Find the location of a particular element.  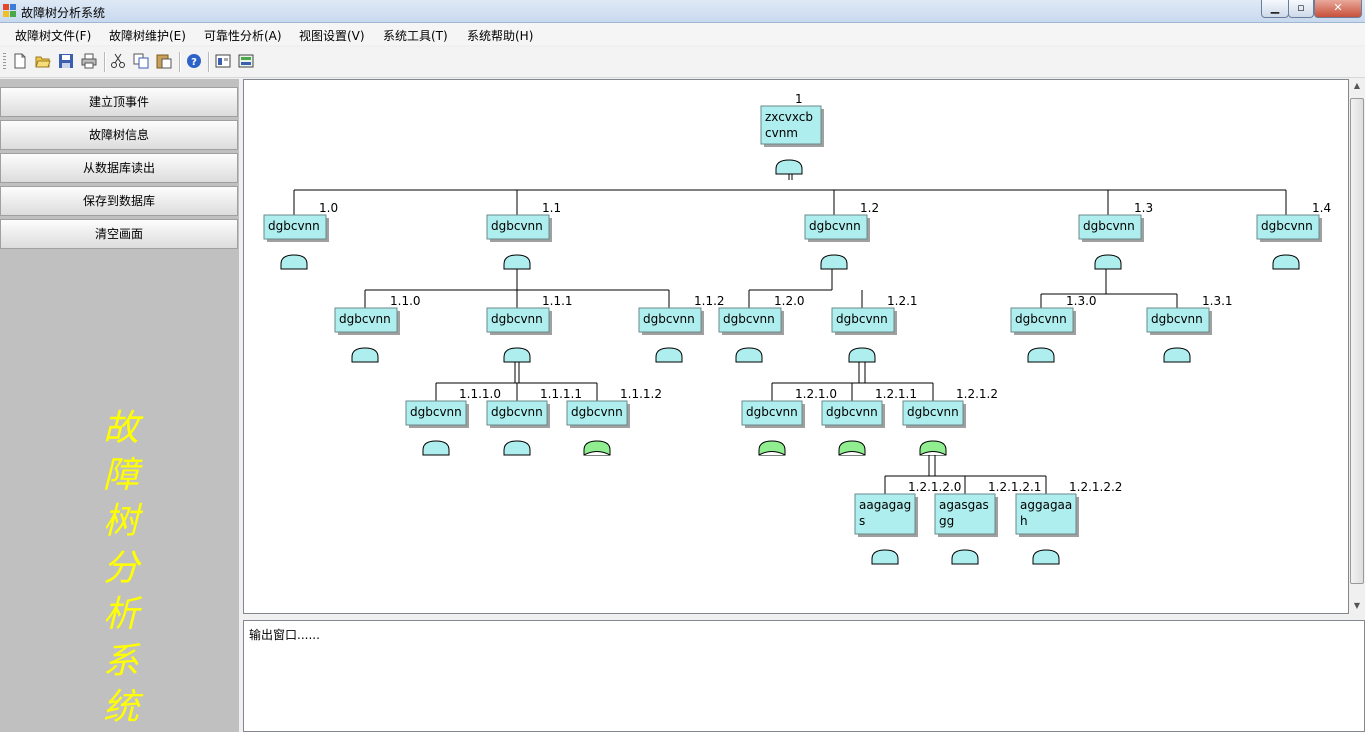

scroll-down-arrow: ▼ is located at coordinates (1357, 605).